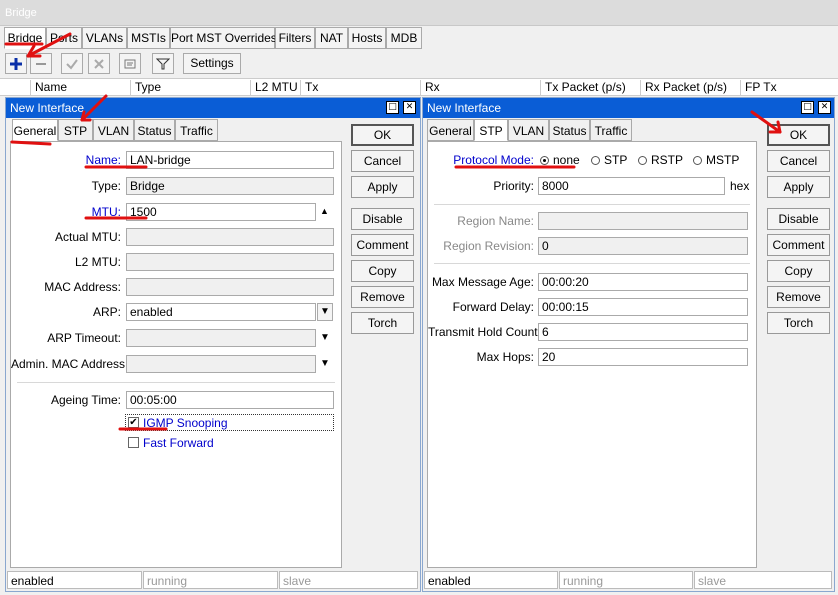 Image resolution: width=838 pixels, height=595 pixels. What do you see at coordinates (31, 143) in the screenshot?
I see `annotation-underline` at bounding box center [31, 143].